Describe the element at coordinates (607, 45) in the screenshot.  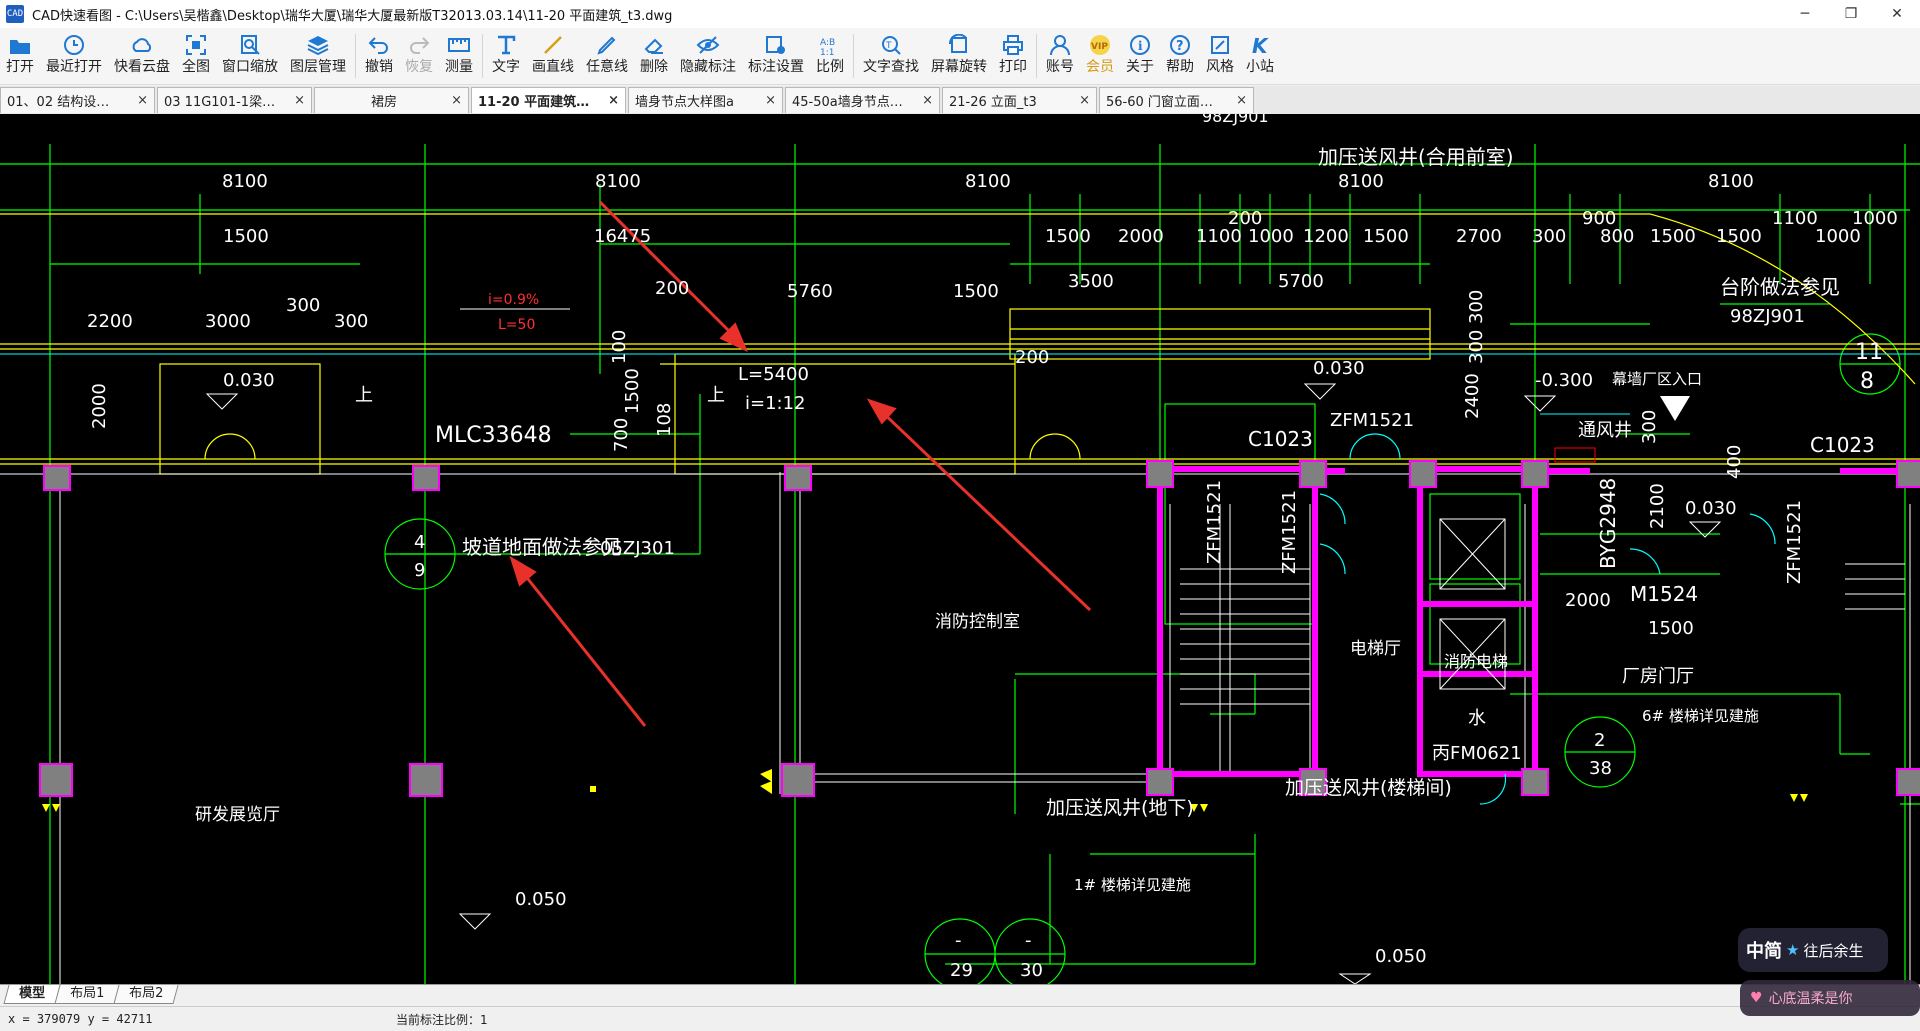
I see `pen-icon` at that location.